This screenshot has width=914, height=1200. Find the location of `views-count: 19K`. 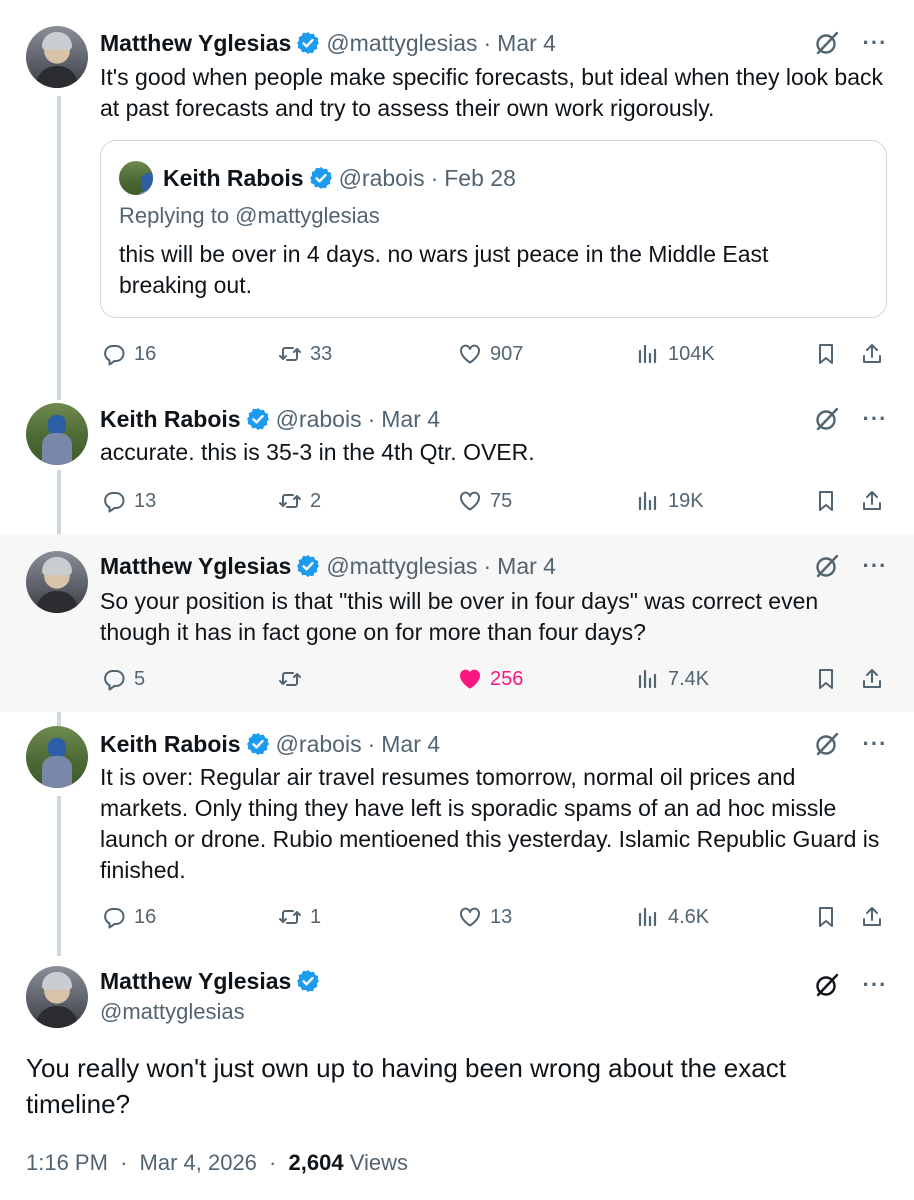

views-count: 19K is located at coordinates (686, 500).